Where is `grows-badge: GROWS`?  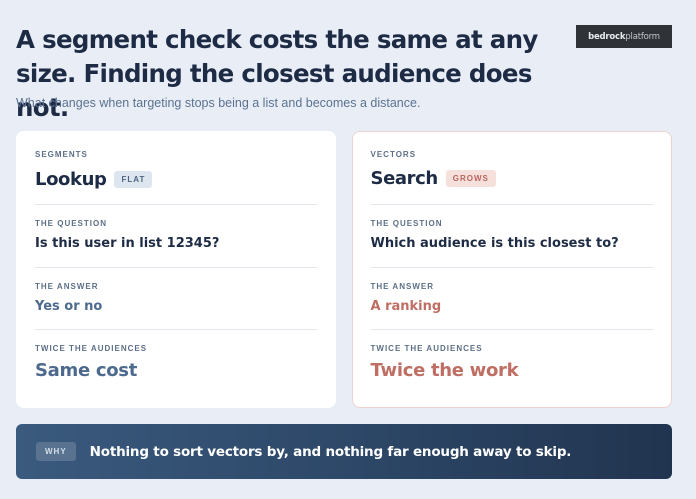
grows-badge: GROWS is located at coordinates (470, 178).